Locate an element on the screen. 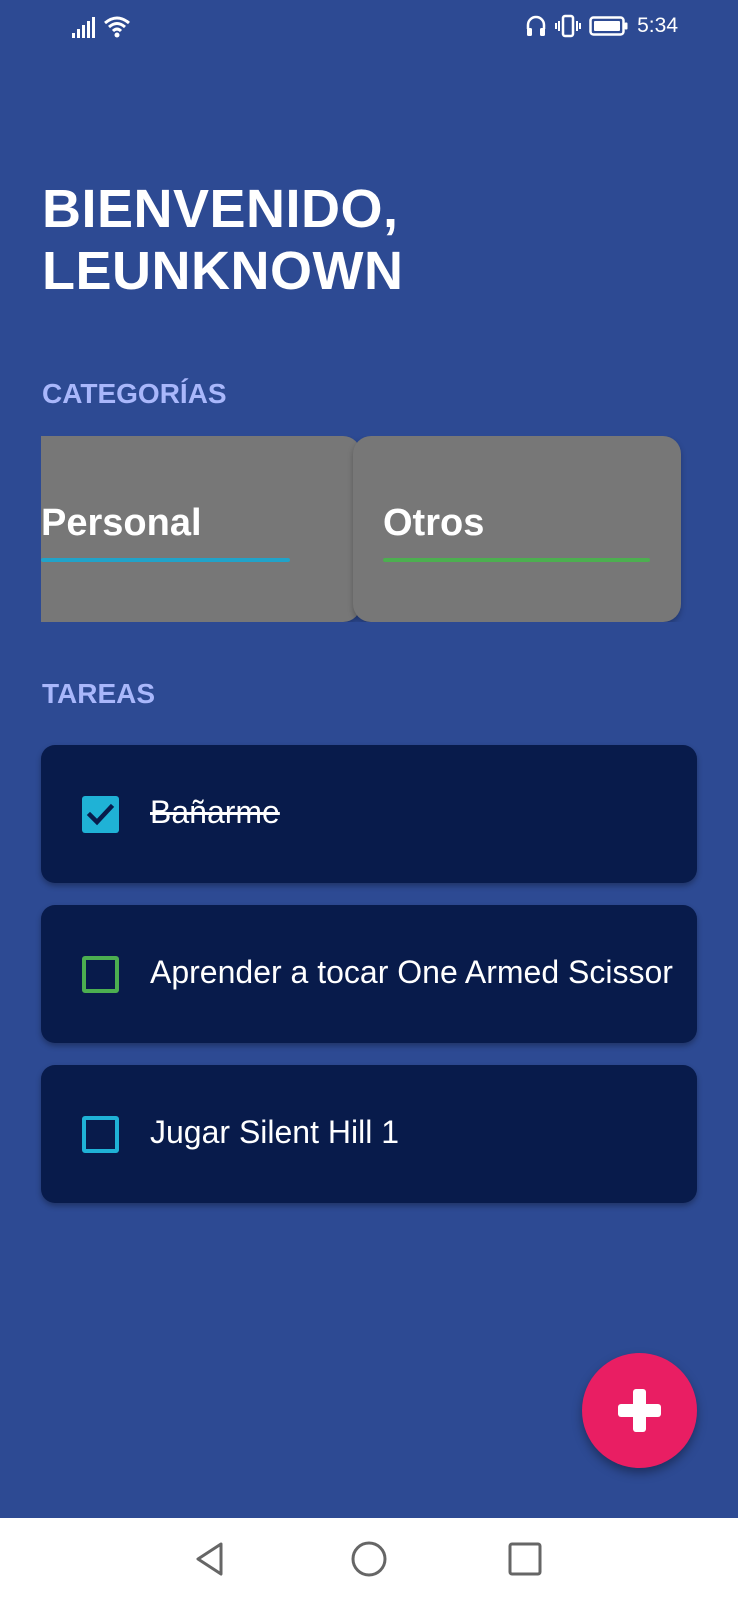  status-left is located at coordinates (101, 26).